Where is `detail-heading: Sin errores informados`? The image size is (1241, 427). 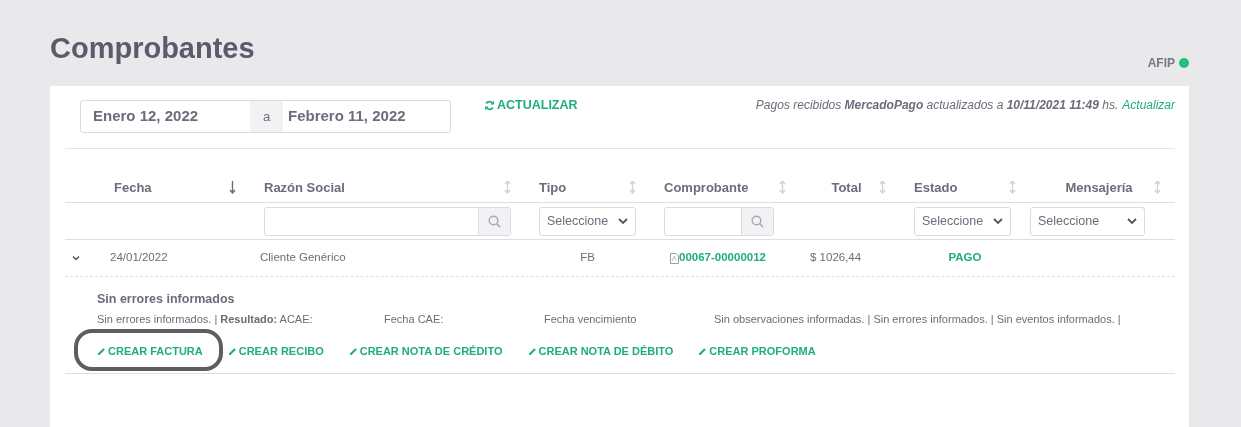 detail-heading: Sin errores informados is located at coordinates (166, 299).